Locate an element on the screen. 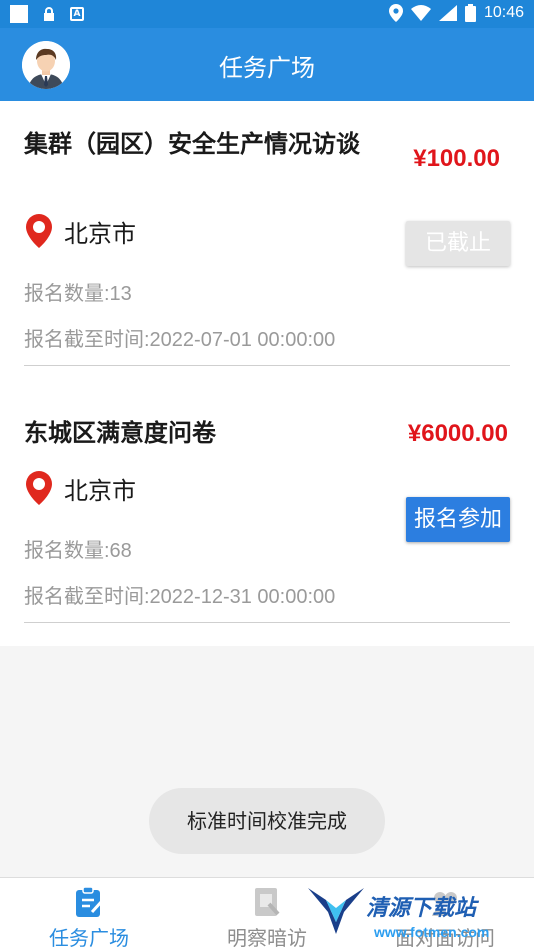  task-price: ¥6000.00 is located at coordinates (457, 433).